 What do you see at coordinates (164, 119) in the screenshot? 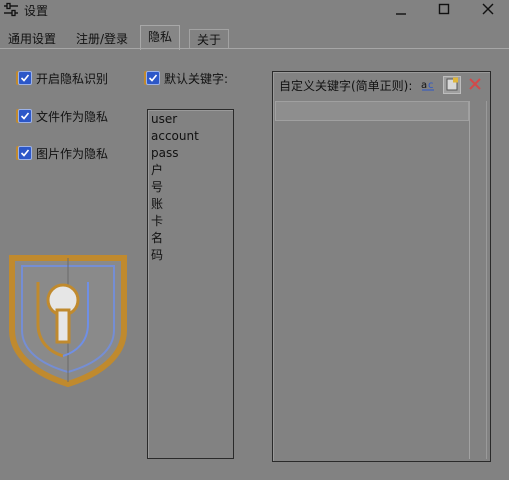
I see `list-item: user` at bounding box center [164, 119].